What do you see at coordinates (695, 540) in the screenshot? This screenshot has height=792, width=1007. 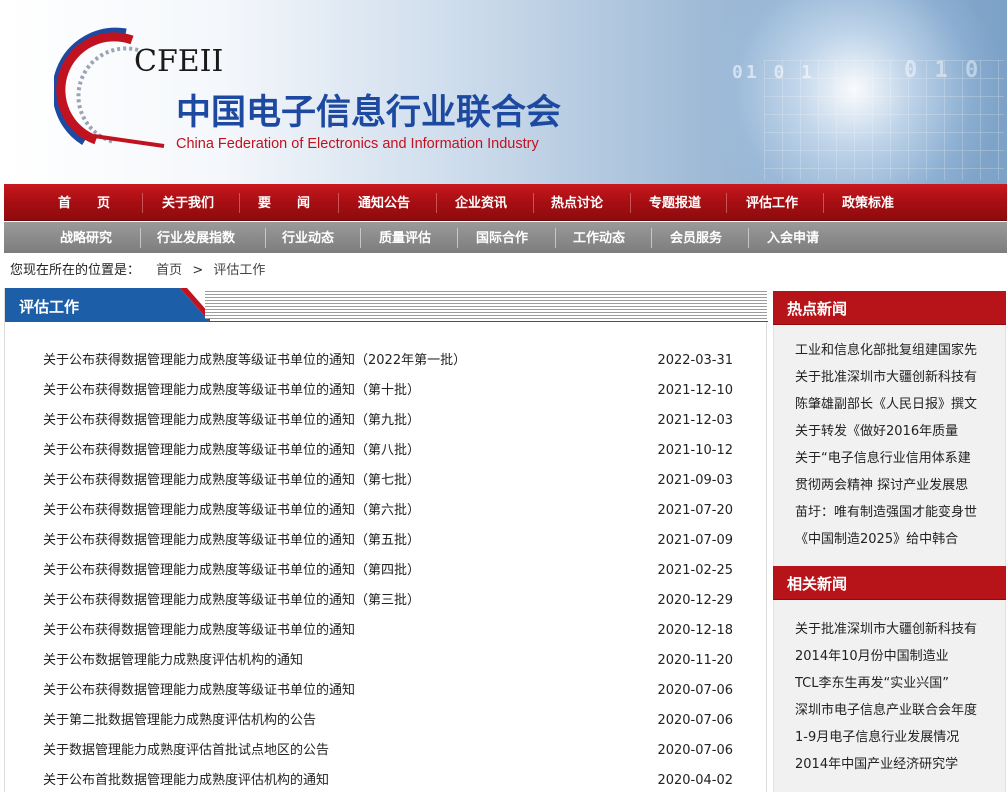 I see `article-date: 2021-07-09` at bounding box center [695, 540].